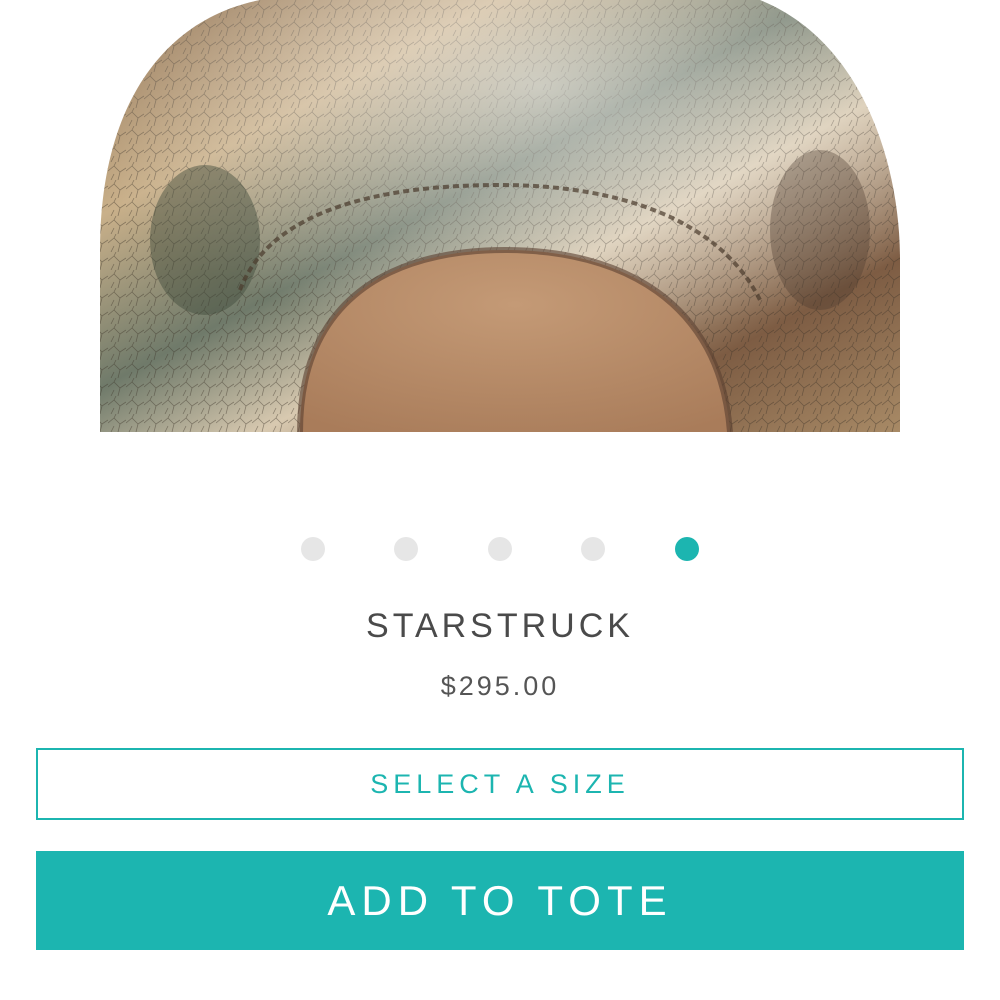  Describe the element at coordinates (500, 626) in the screenshot. I see `product-name: STARSTRUCK` at that location.